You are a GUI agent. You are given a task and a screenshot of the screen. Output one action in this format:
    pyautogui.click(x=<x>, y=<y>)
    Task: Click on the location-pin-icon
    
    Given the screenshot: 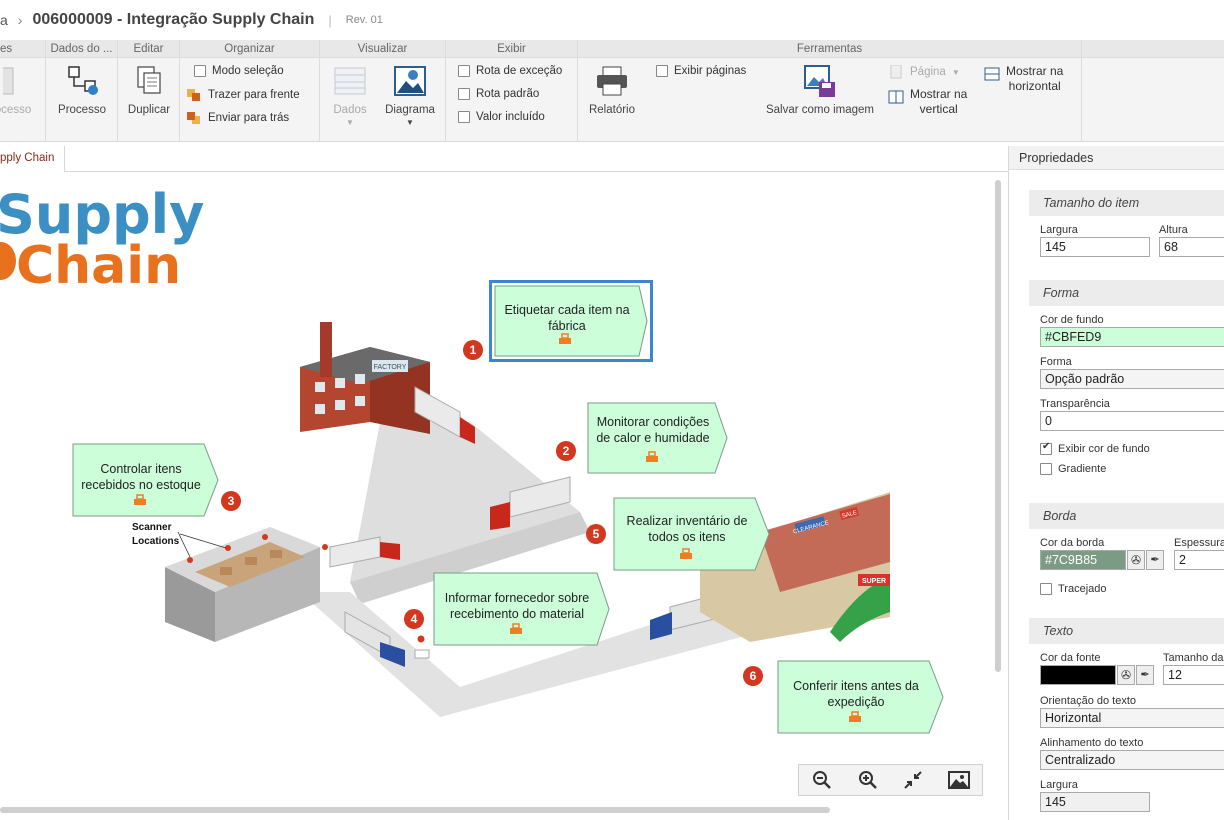 What is the action you would take?
    pyautogui.click(x=421, y=639)
    